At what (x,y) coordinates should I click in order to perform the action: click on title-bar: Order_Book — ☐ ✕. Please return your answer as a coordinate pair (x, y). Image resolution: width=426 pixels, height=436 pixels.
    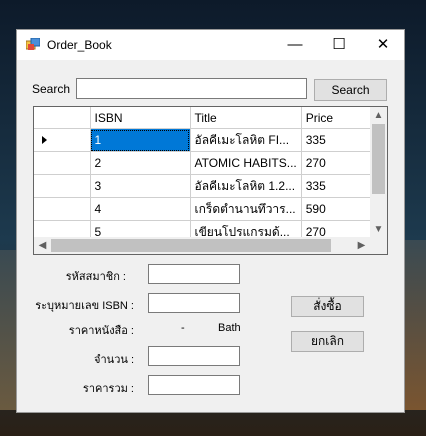
    Looking at the image, I should click on (210, 45).